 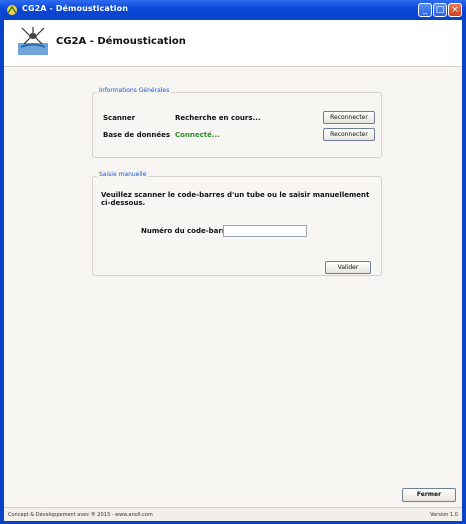 What do you see at coordinates (33, 41) in the screenshot?
I see `mosquito-logo-icon` at bounding box center [33, 41].